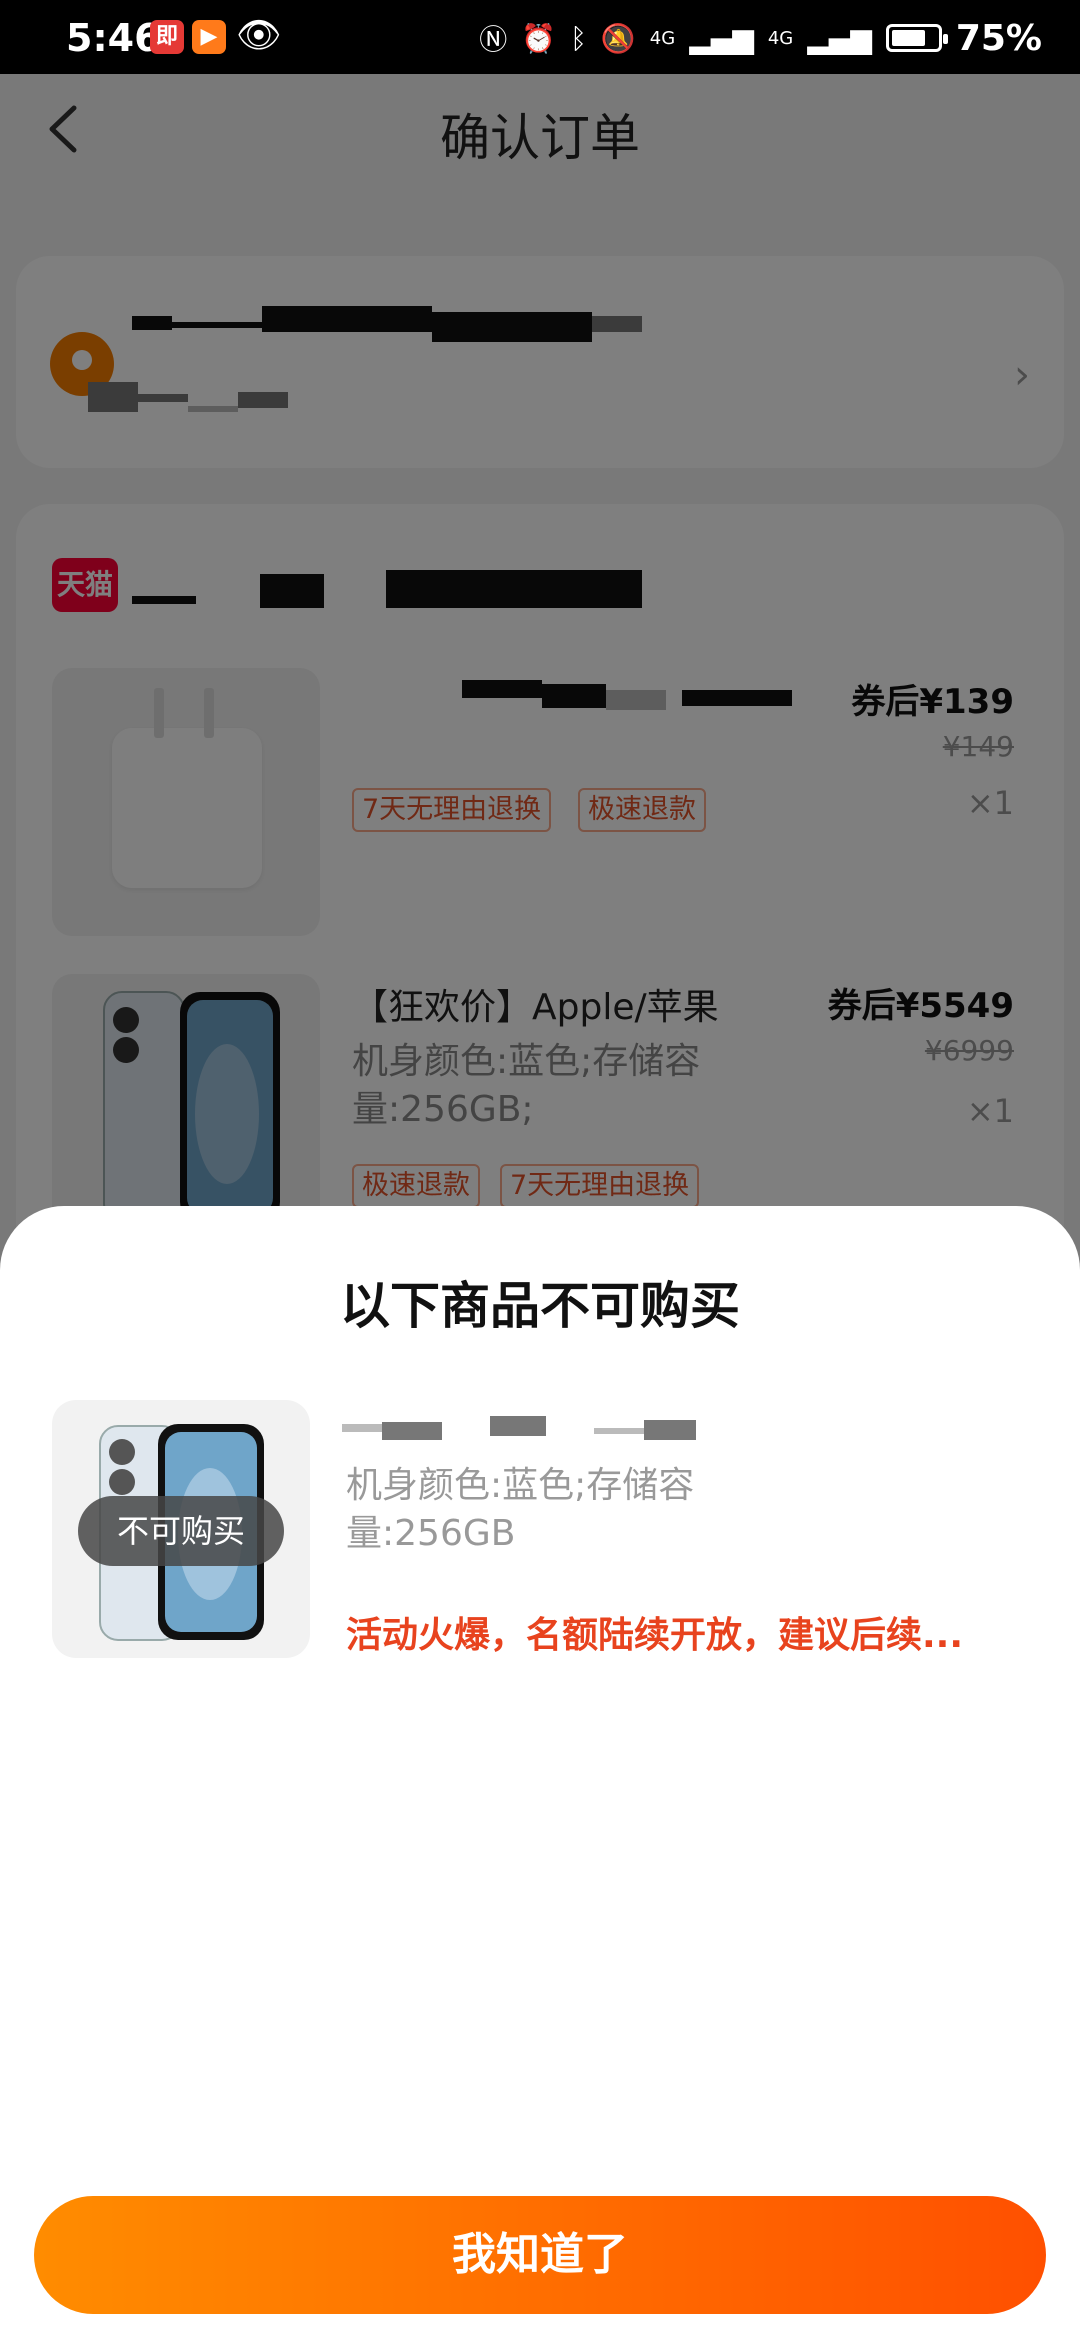 The height and width of the screenshot is (2340, 1080). I want to click on mute-icon: 🔕, so click(618, 38).